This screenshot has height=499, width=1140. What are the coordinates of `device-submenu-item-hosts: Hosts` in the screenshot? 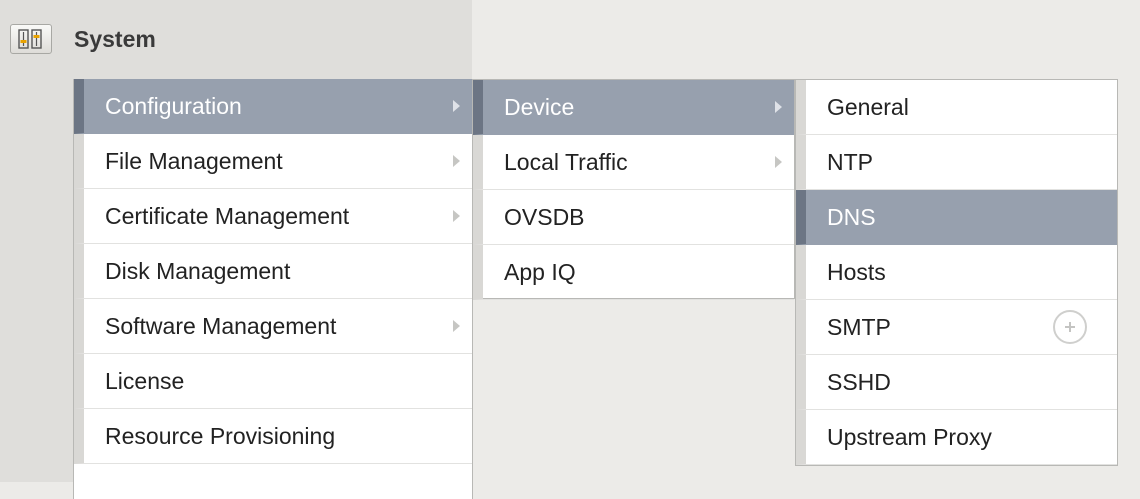 It's located at (956, 272).